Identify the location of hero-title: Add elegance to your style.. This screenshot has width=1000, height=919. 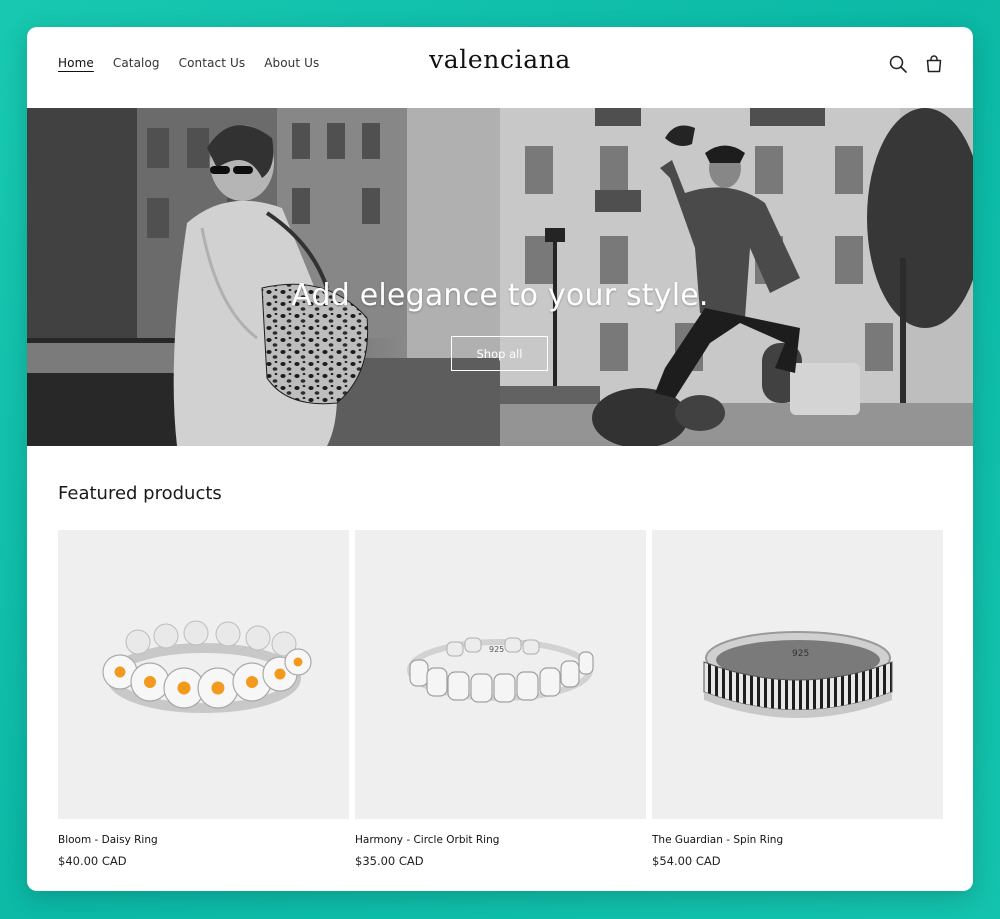
(500, 295).